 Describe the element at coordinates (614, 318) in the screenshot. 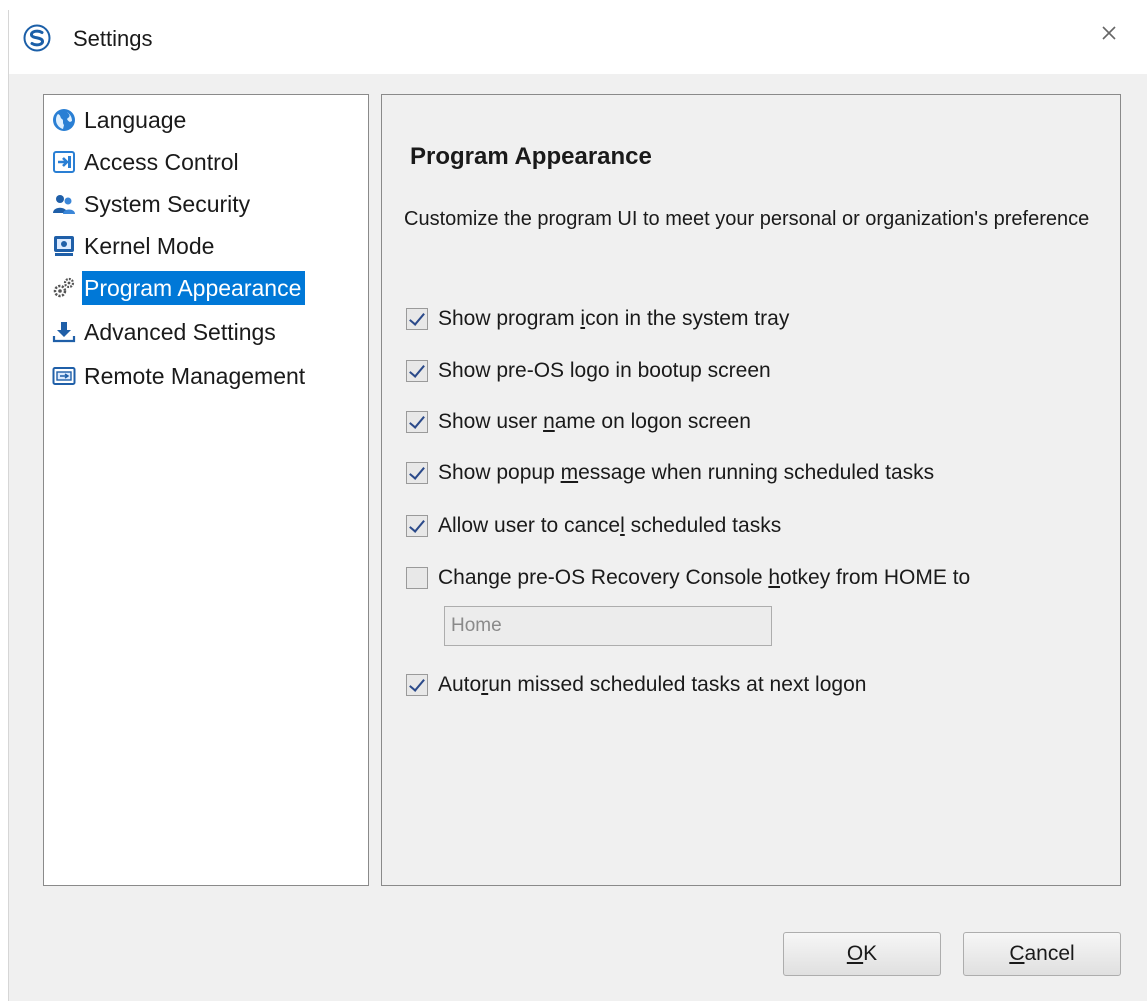

I see `option-label: Show program icon in the system tray` at that location.